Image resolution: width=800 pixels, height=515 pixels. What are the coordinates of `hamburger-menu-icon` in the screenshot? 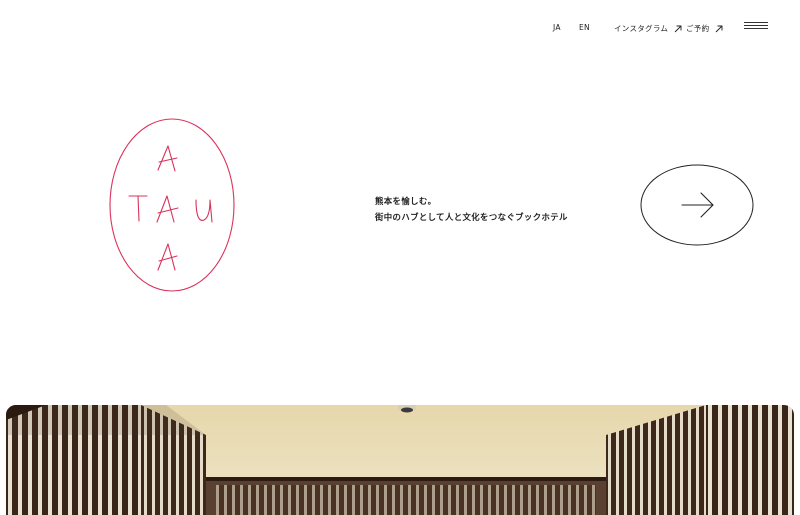 It's located at (756, 28).